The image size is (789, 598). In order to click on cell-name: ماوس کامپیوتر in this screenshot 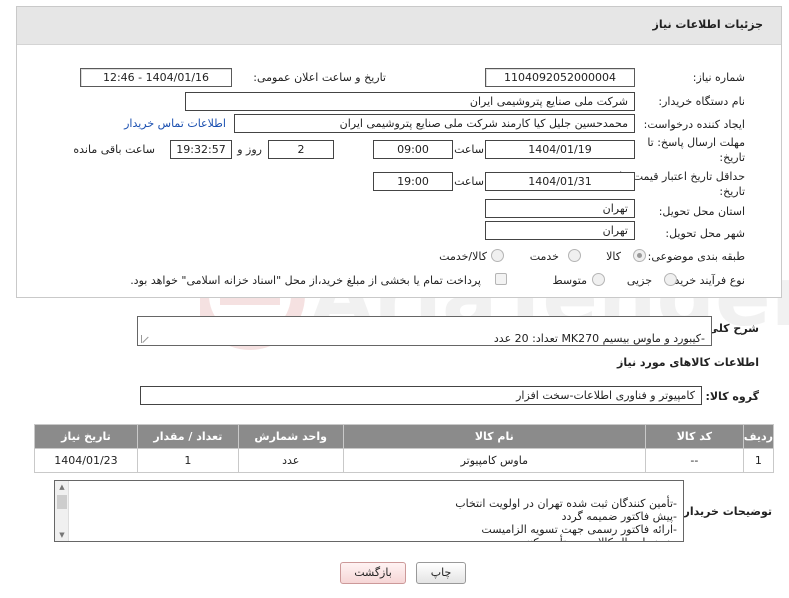, I will do `click(494, 460)`.